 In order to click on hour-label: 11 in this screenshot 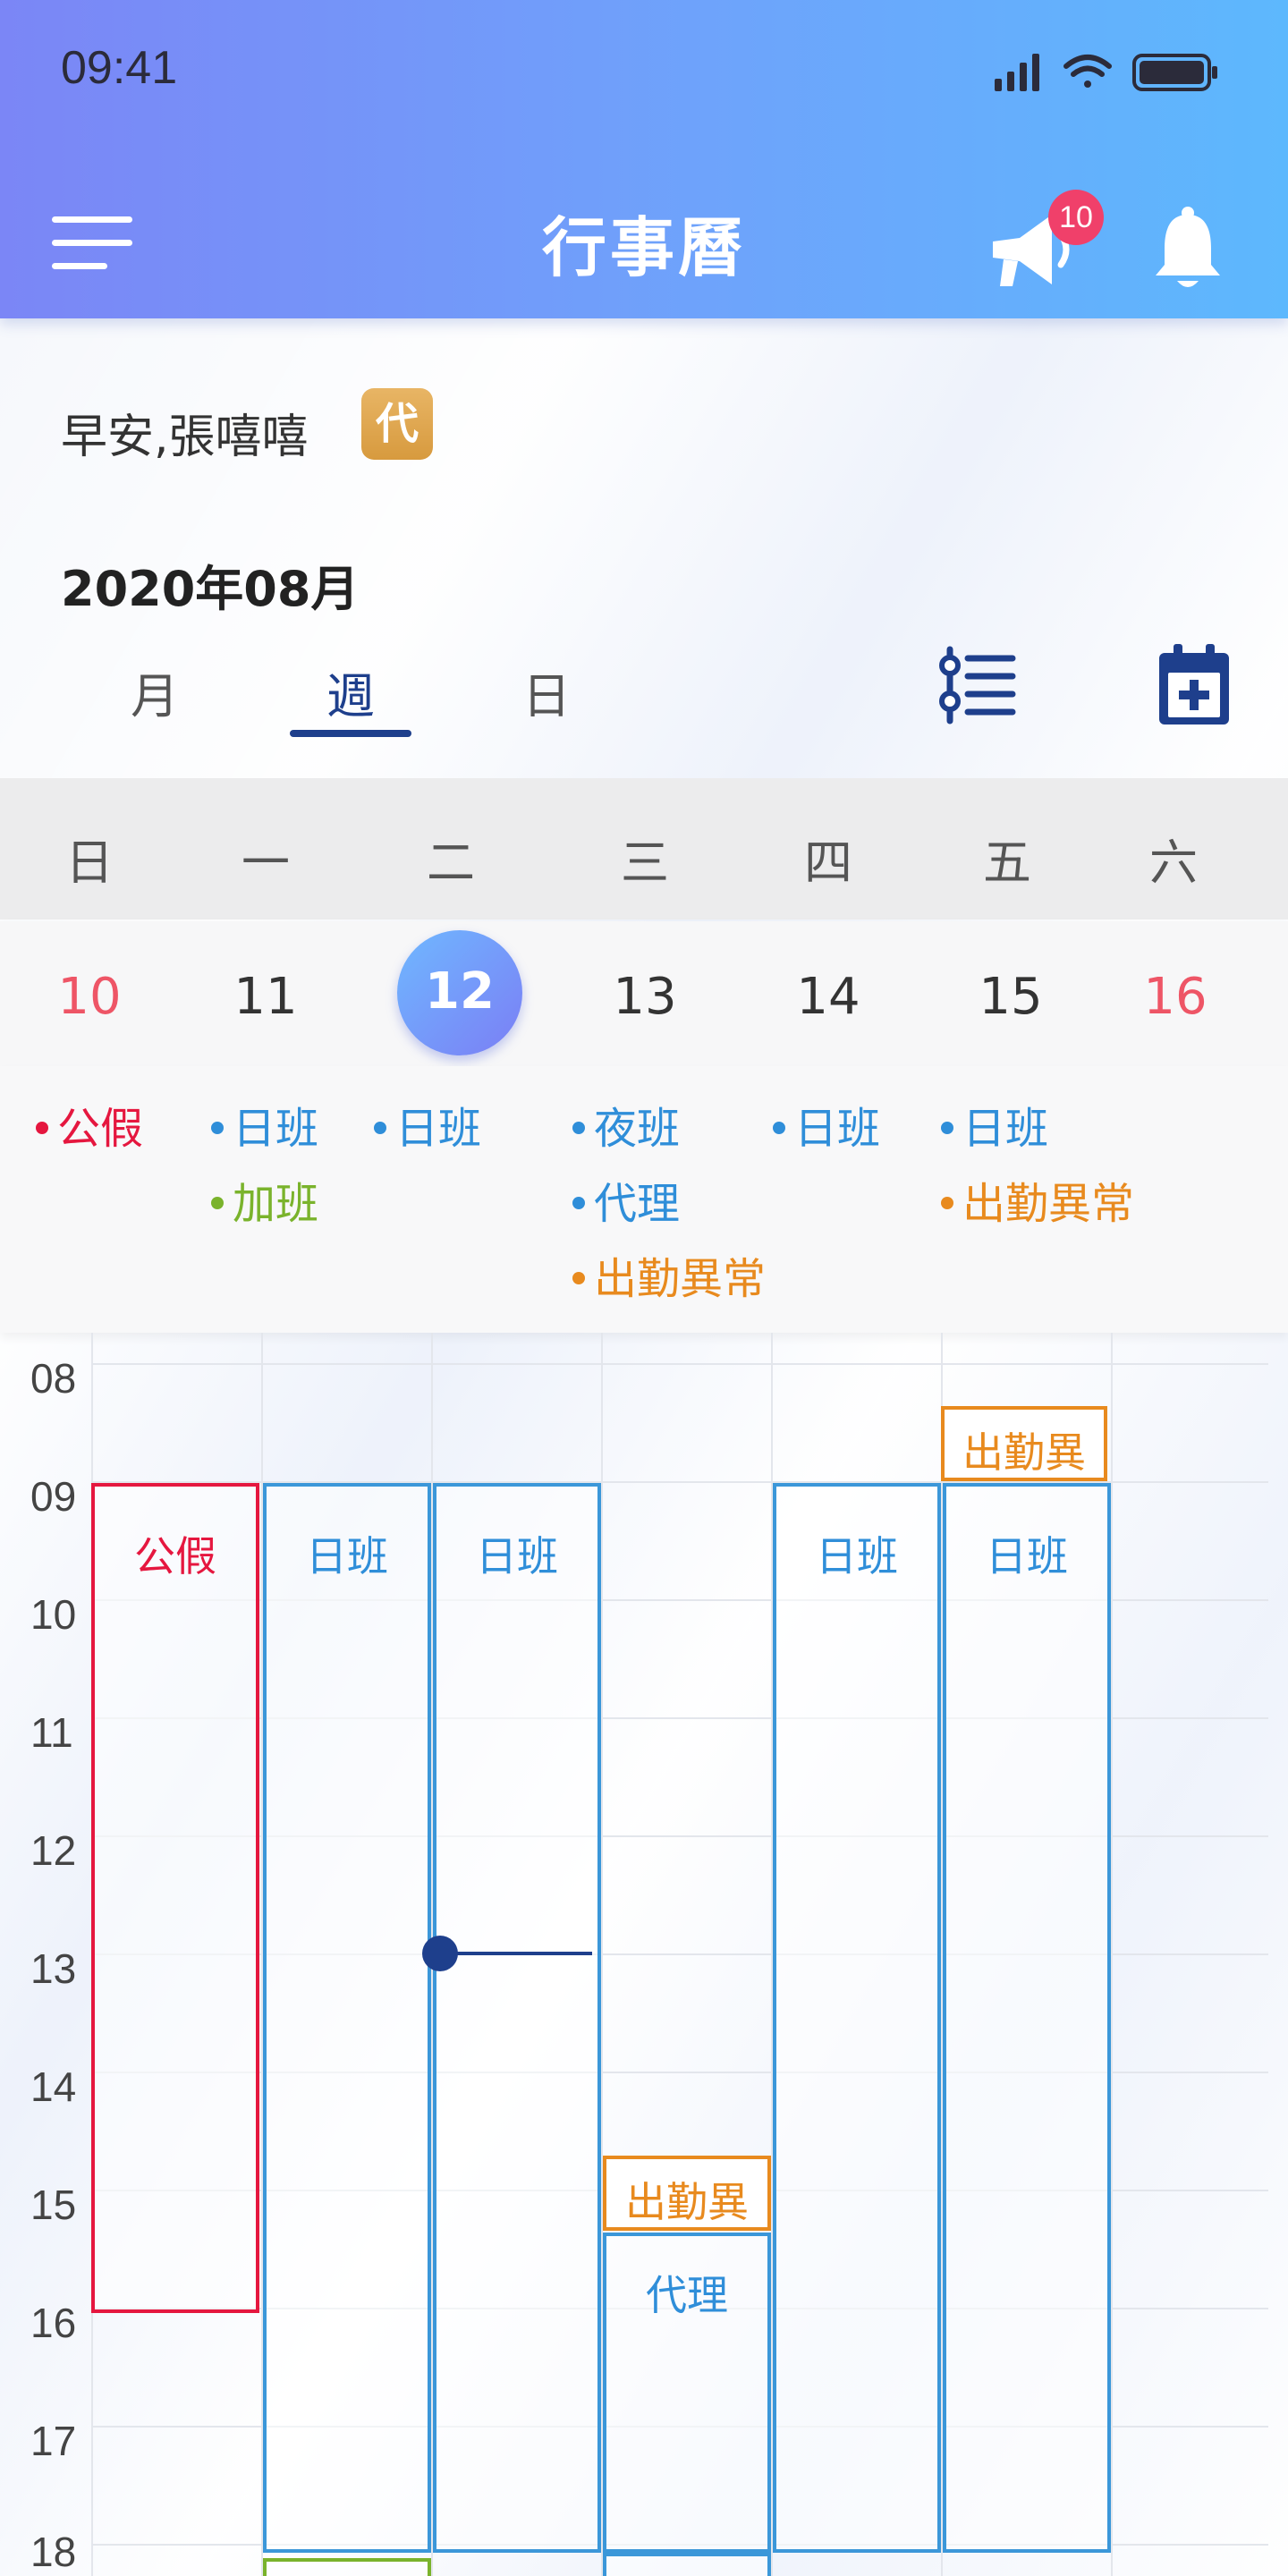, I will do `click(51, 1732)`.